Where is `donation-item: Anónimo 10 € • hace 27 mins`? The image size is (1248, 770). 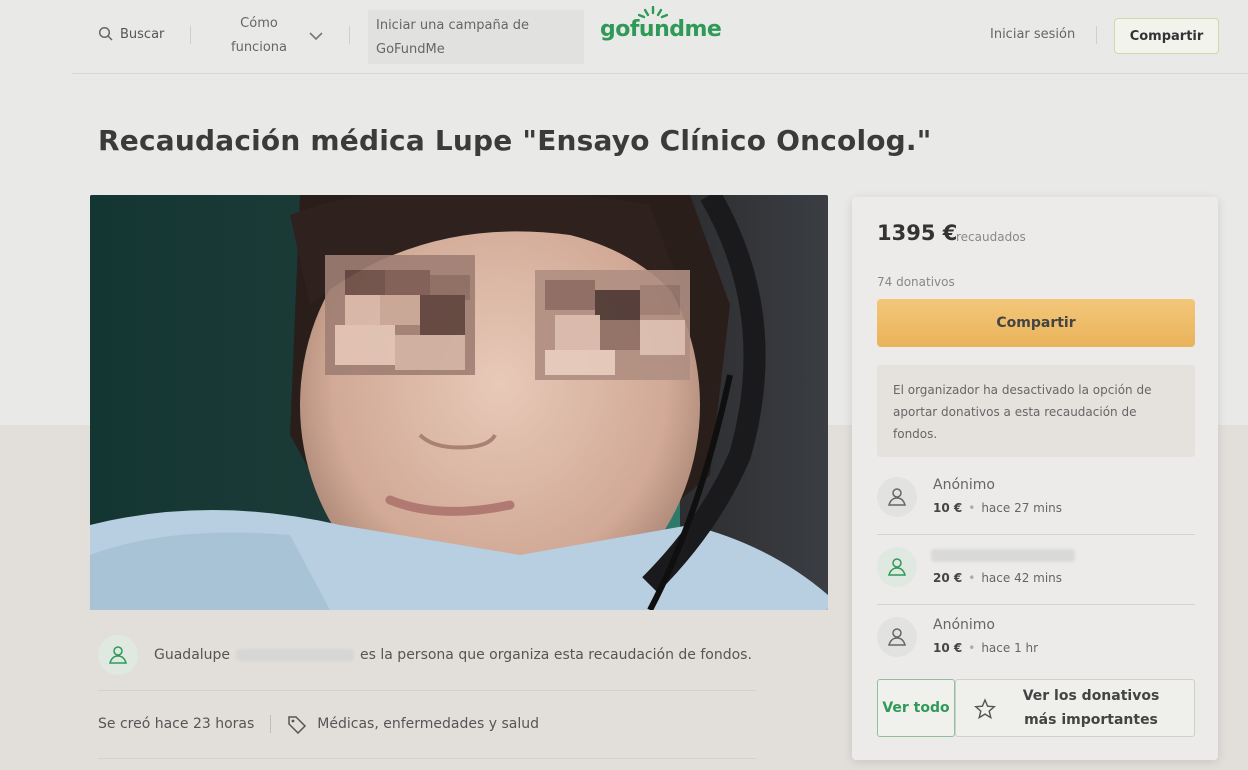 donation-item: Anónimo 10 € • hace 27 mins is located at coordinates (1036, 500).